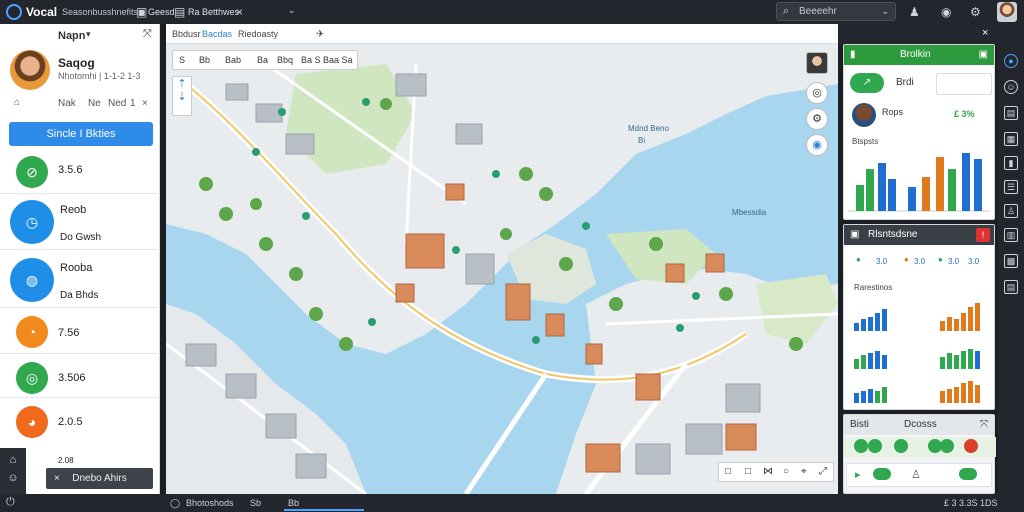 Image resolution: width=1024 pixels, height=512 pixels. What do you see at coordinates (13, 478) in the screenshot?
I see `profile-icon: ☺` at bounding box center [13, 478].